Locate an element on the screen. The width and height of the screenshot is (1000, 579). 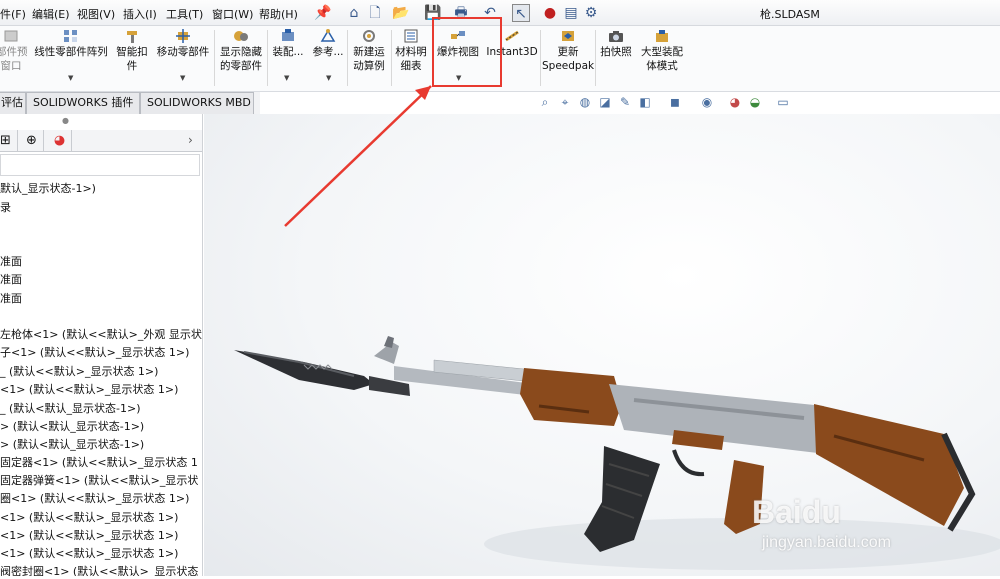
linear-pattern-label: 线性零部件阵列 is located at coordinates (71, 52).